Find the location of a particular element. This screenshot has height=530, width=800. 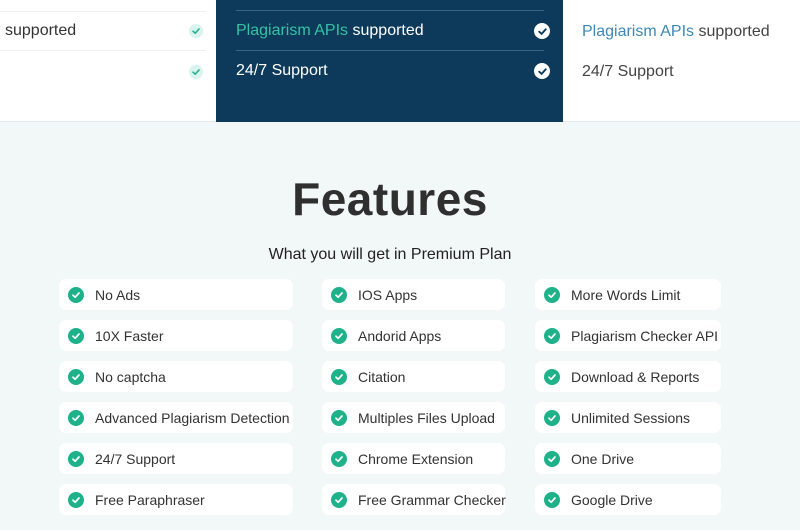

feature-label: No Ads is located at coordinates (118, 294).